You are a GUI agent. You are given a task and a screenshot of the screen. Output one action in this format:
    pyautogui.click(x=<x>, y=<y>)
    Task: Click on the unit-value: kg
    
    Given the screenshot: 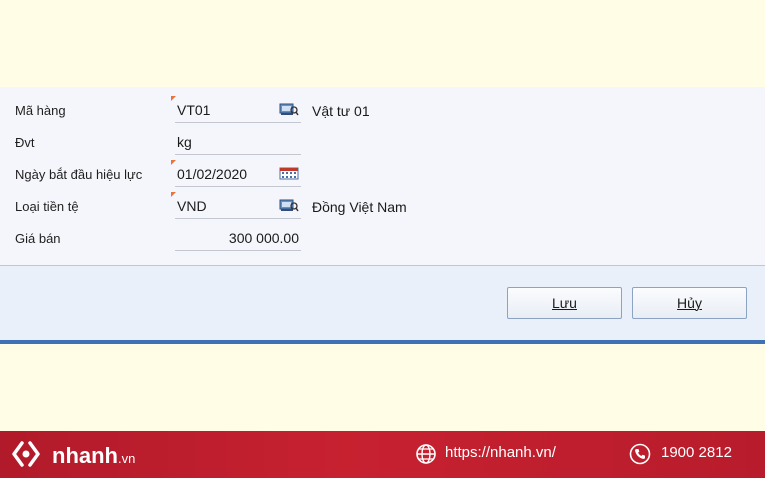 What is the action you would take?
    pyautogui.click(x=184, y=142)
    